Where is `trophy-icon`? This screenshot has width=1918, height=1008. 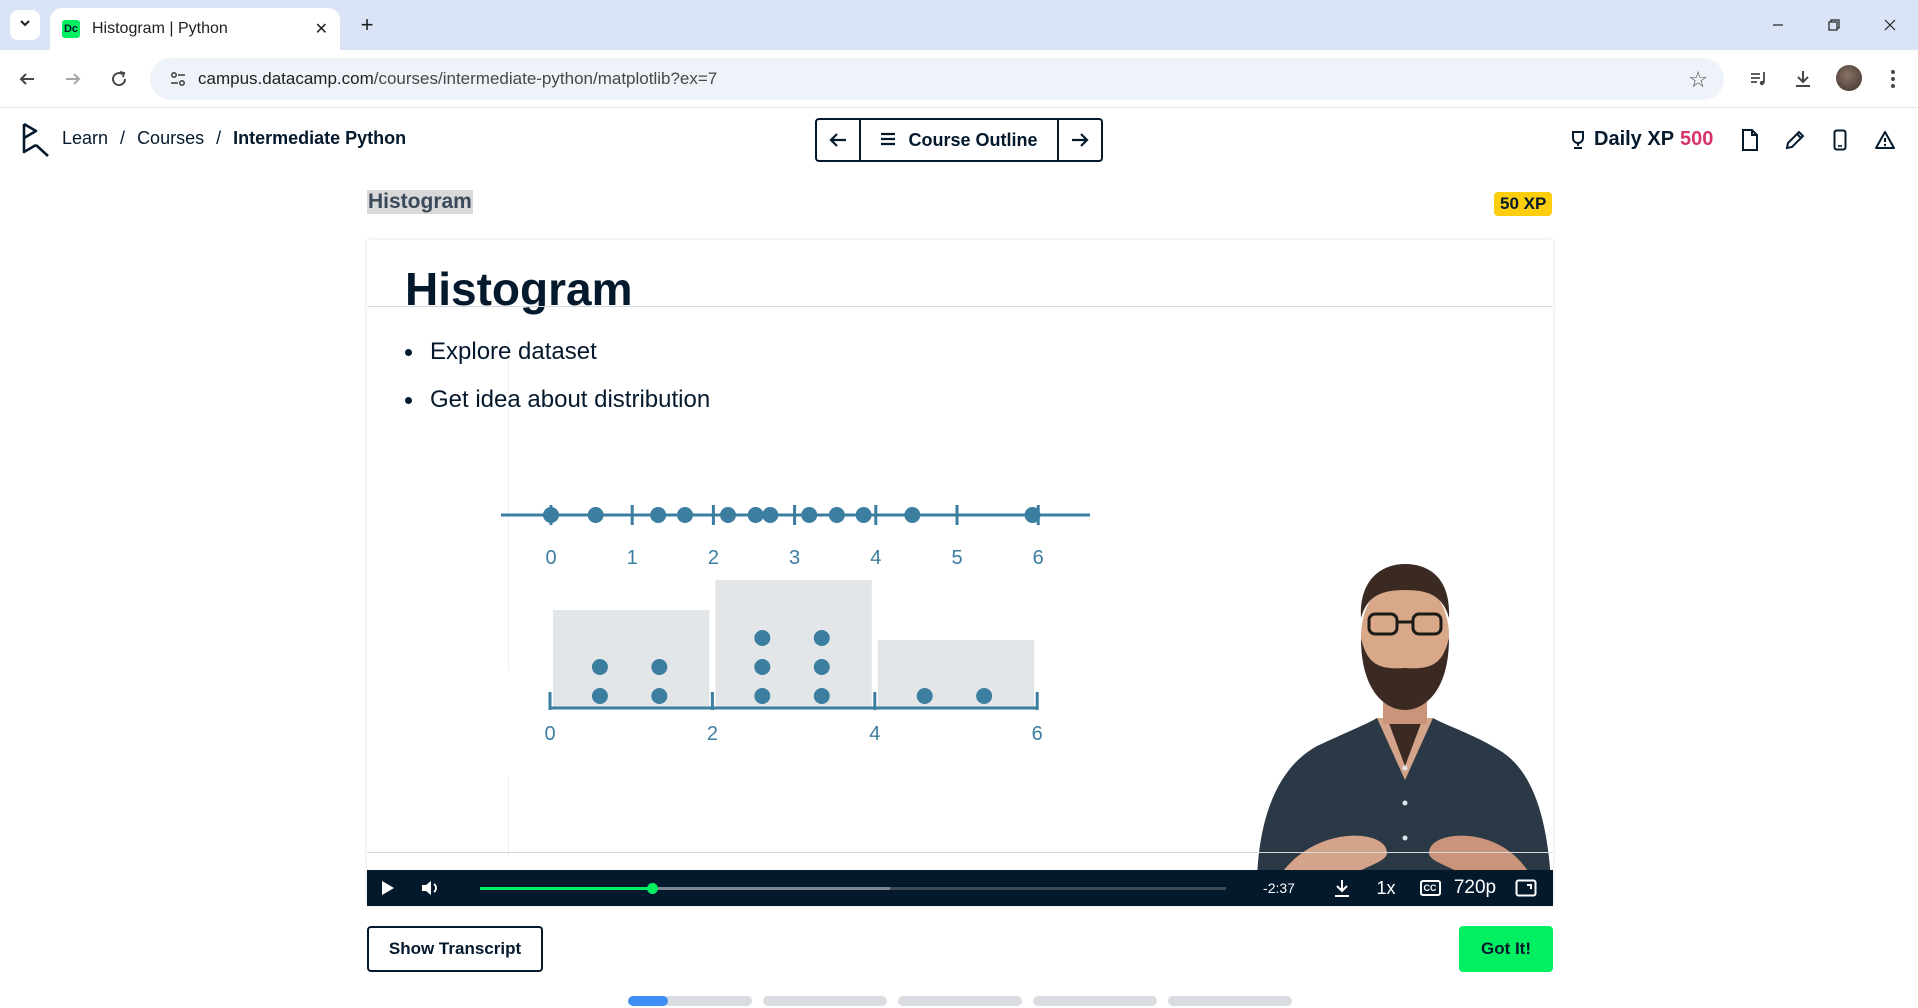
trophy-icon is located at coordinates (1578, 140).